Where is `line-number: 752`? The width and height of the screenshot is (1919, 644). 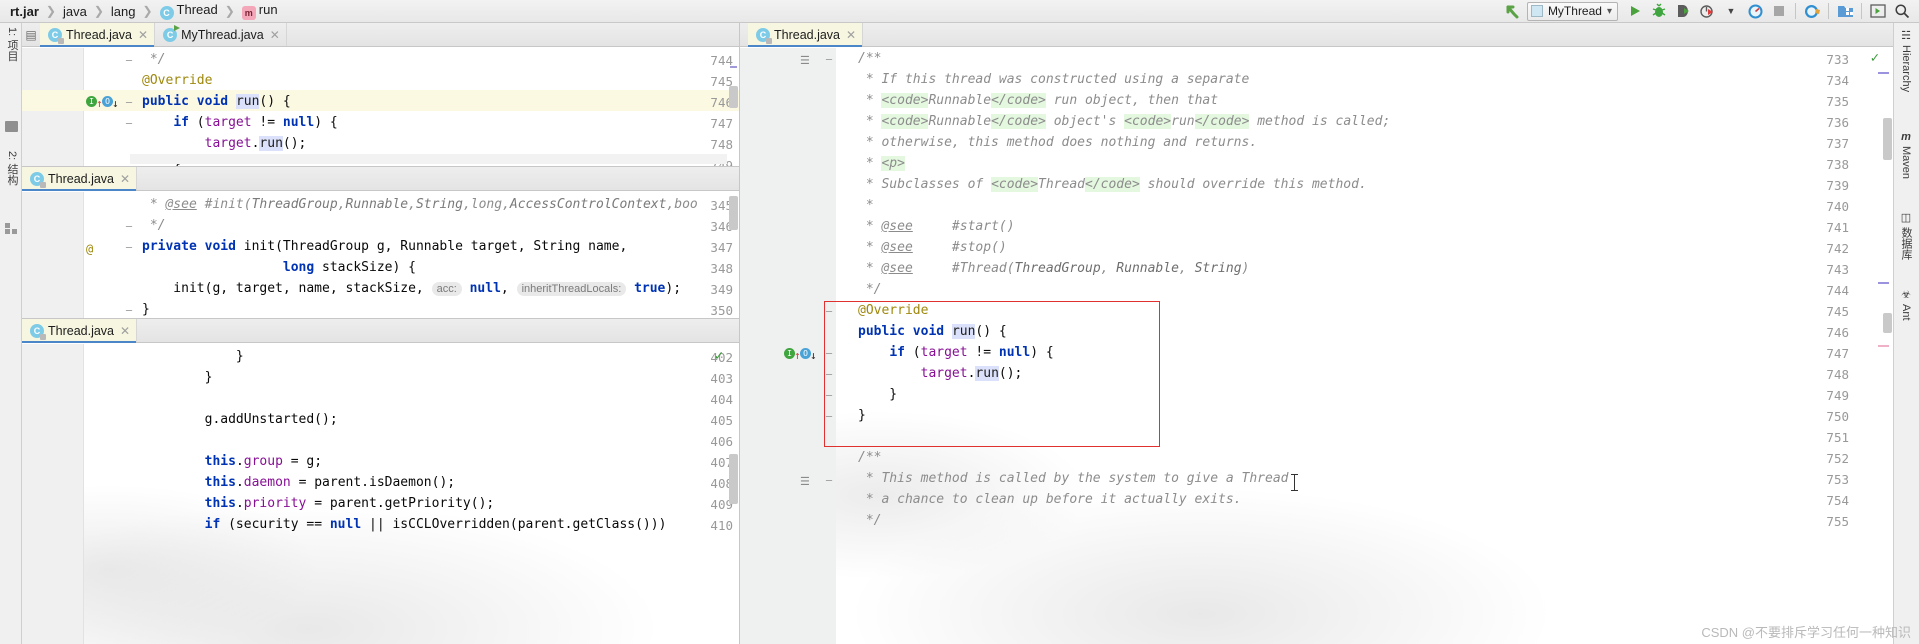 line-number: 752 is located at coordinates (1837, 458).